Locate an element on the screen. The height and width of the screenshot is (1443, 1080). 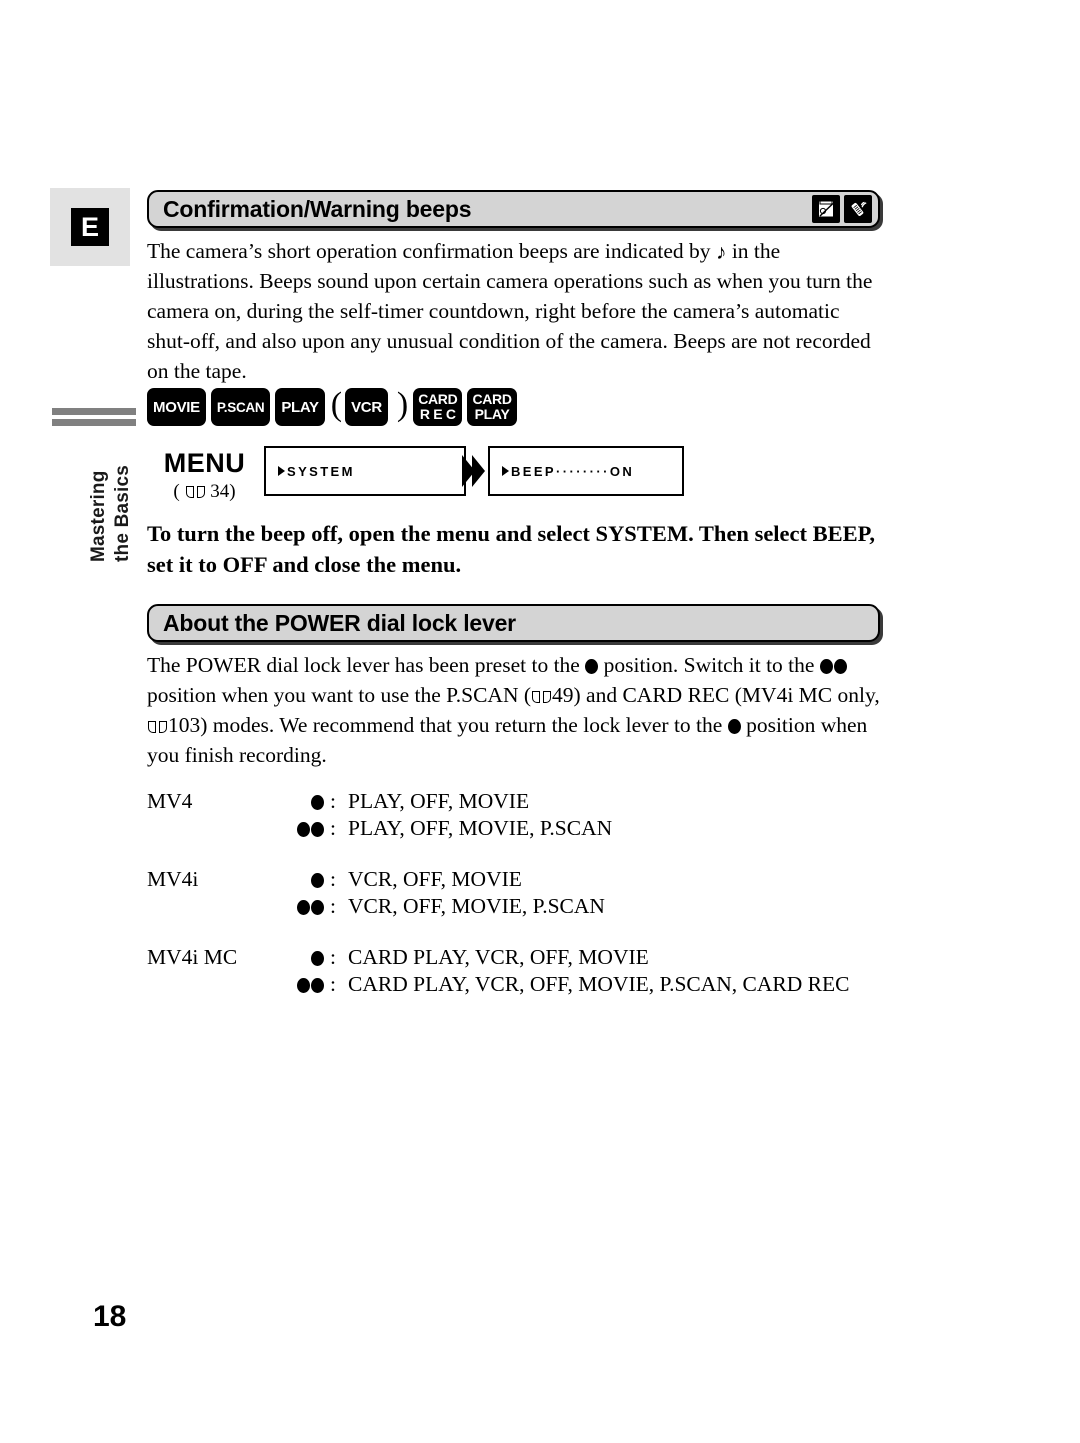
model-modes-mv4i-mc-single: CARD PLAY, VCR, OFF, MOVIE is located at coordinates (498, 957).